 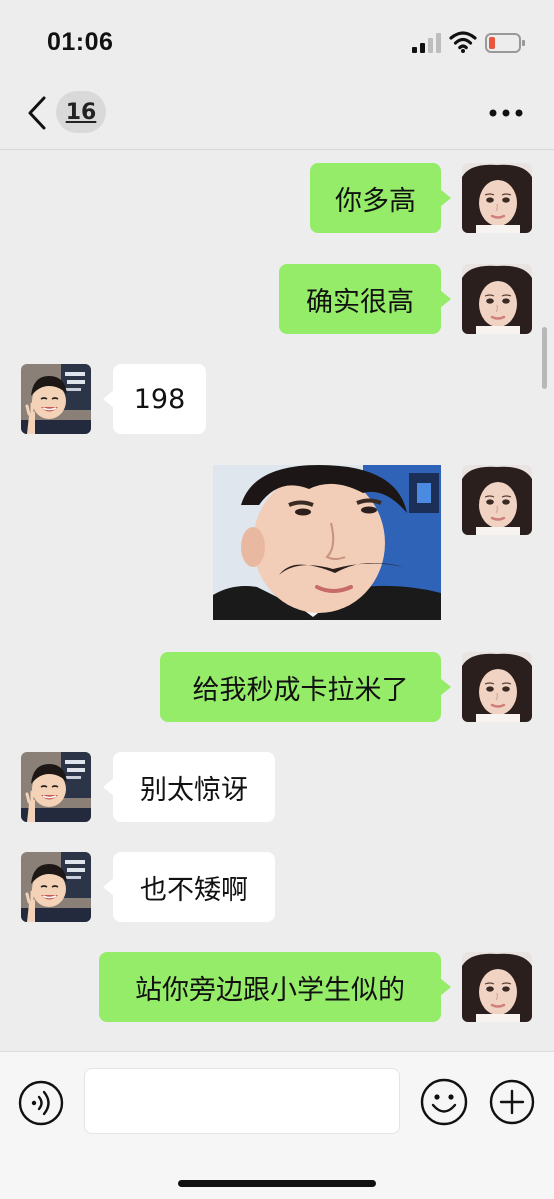 I want to click on home-indicator, so click(x=277, y=1183).